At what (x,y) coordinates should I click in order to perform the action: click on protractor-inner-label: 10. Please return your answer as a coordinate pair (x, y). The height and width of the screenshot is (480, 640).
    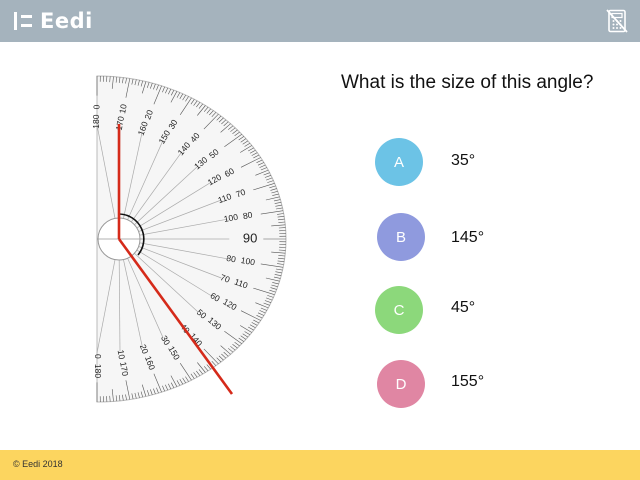
    Looking at the image, I should click on (122, 354).